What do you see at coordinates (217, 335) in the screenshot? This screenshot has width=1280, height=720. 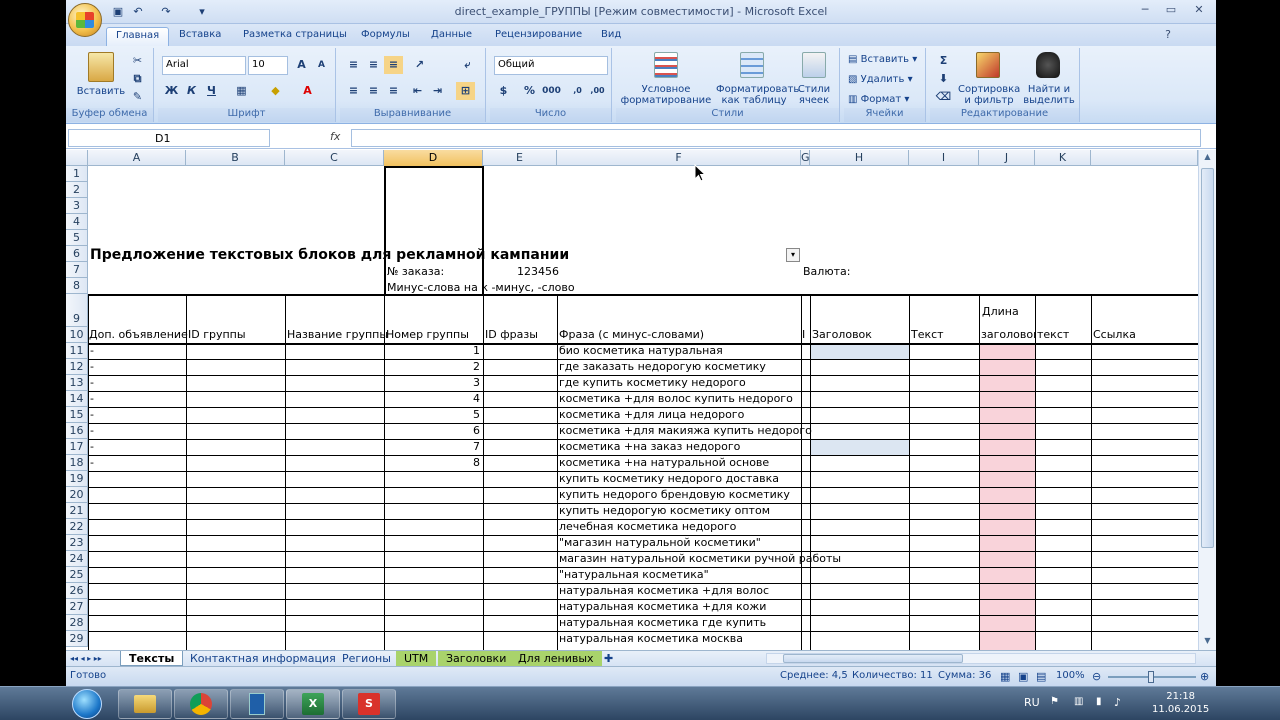 I see `header-group-id: ID группы` at bounding box center [217, 335].